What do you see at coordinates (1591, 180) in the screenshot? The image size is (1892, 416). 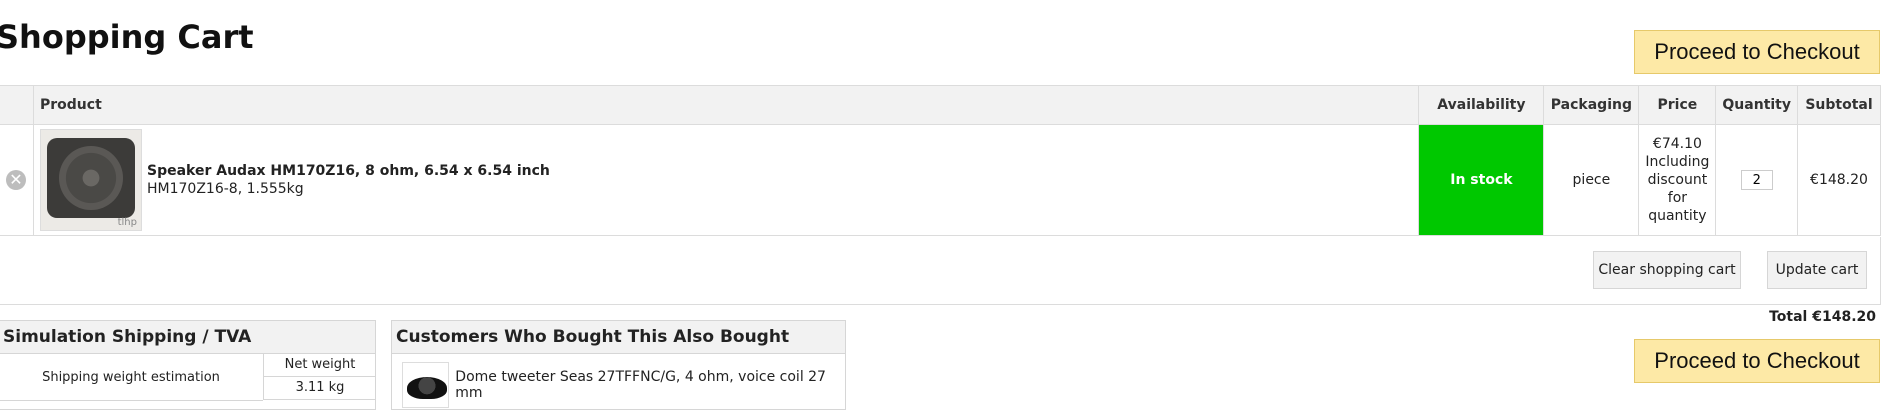 I see `packaging-cell: piece` at bounding box center [1591, 180].